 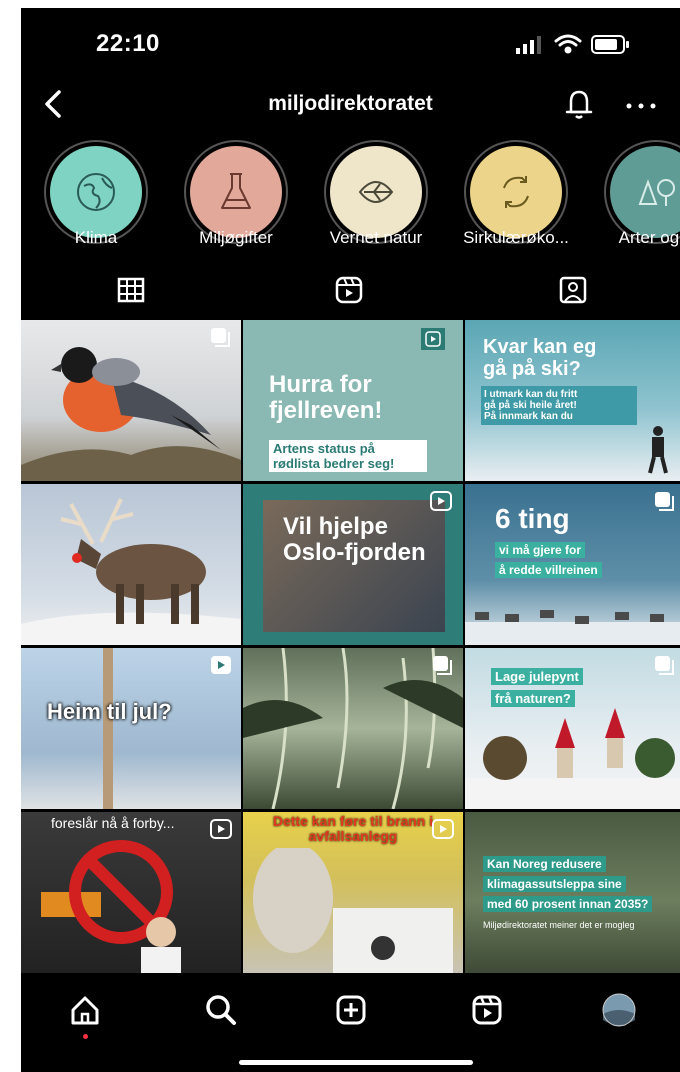 I want to click on flask-icon, so click(x=236, y=191).